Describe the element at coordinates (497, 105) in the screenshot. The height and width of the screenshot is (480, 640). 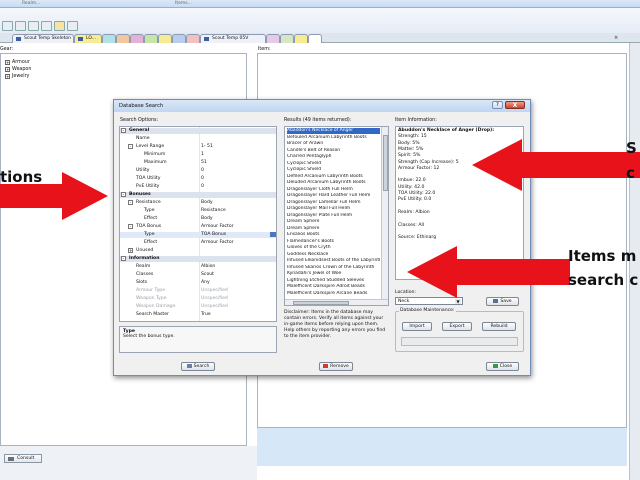
I see `help-button: ?` at that location.